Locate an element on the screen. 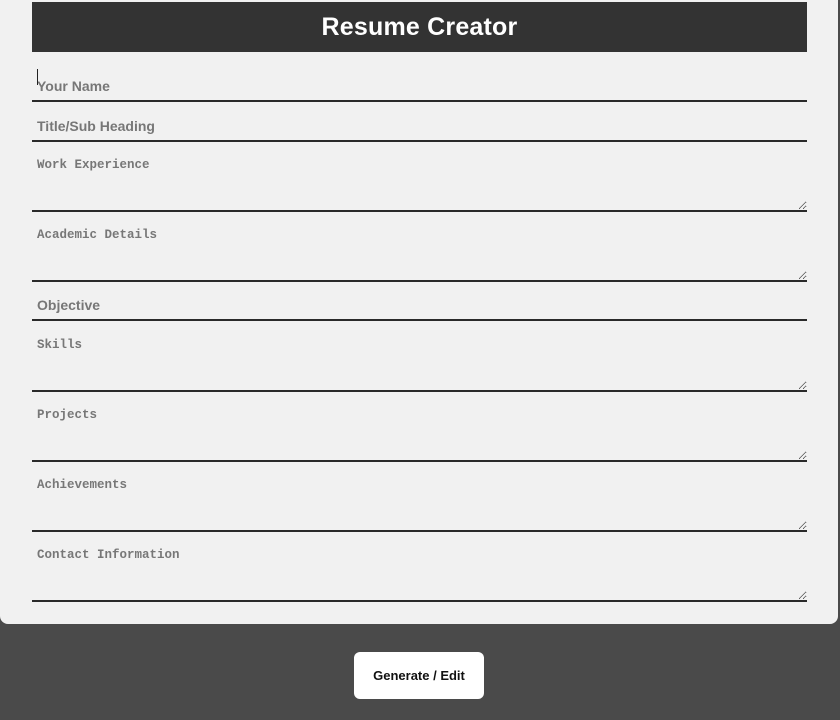 The image size is (840, 720). page-title: Resume Creator is located at coordinates (419, 26).